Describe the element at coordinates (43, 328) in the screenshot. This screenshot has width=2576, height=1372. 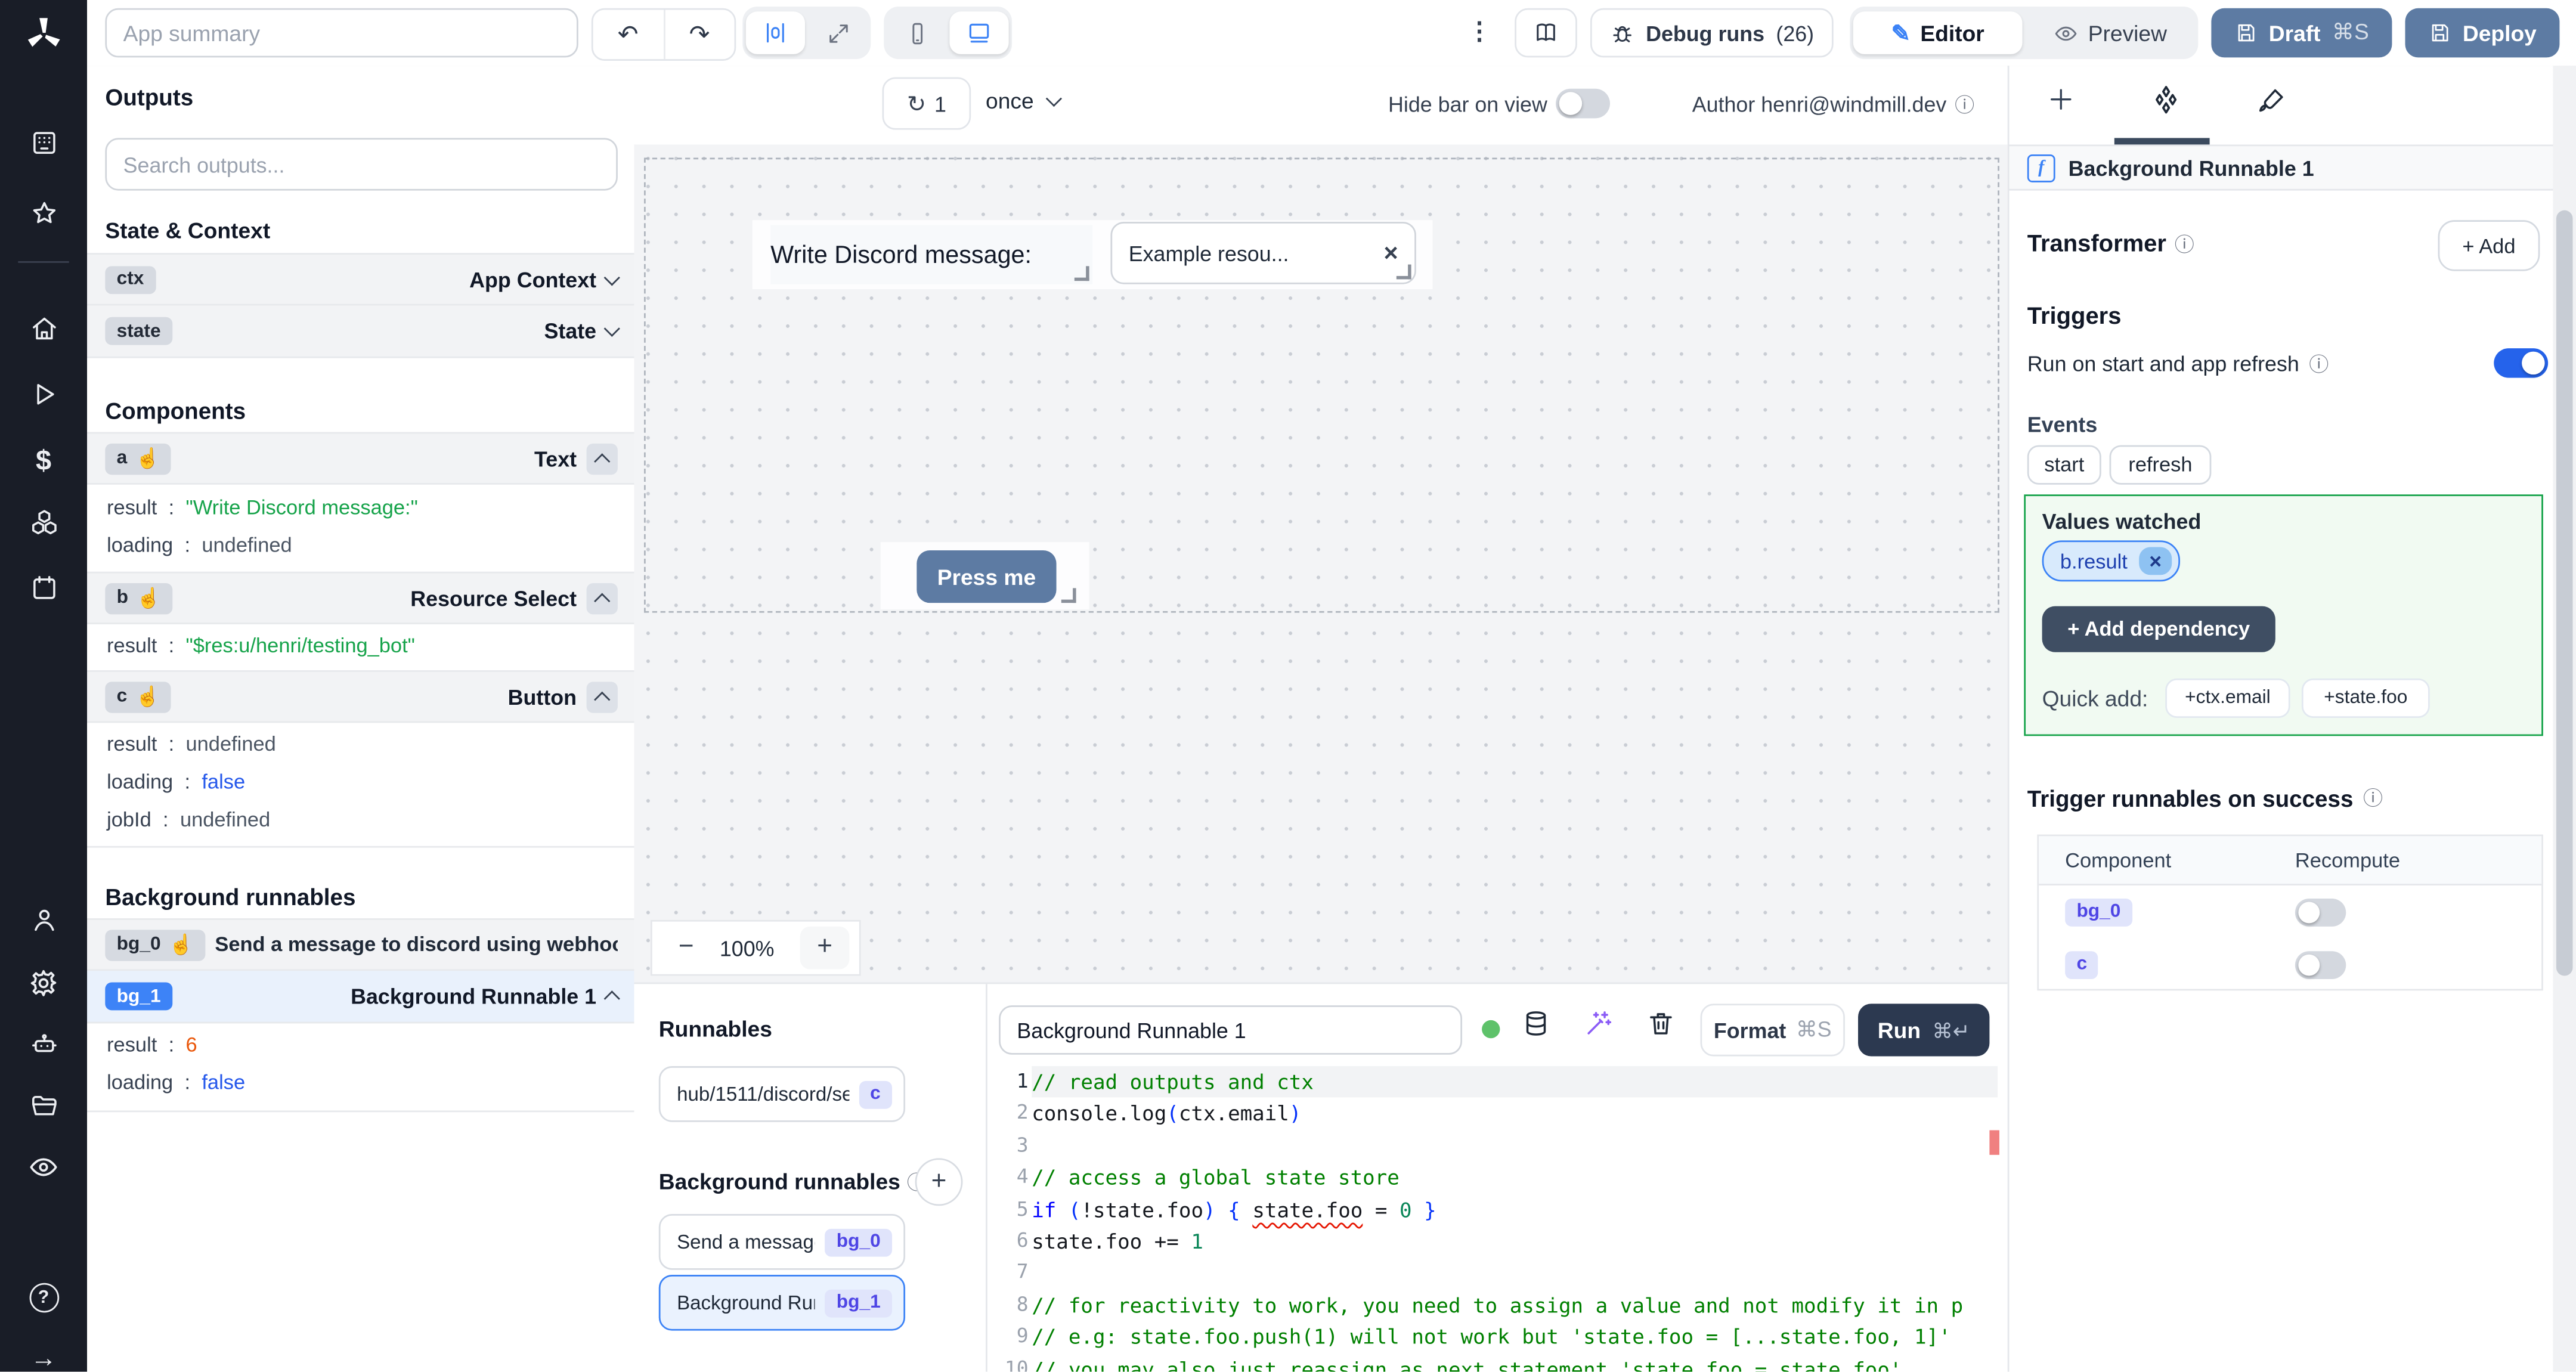
I see `home-icon` at that location.